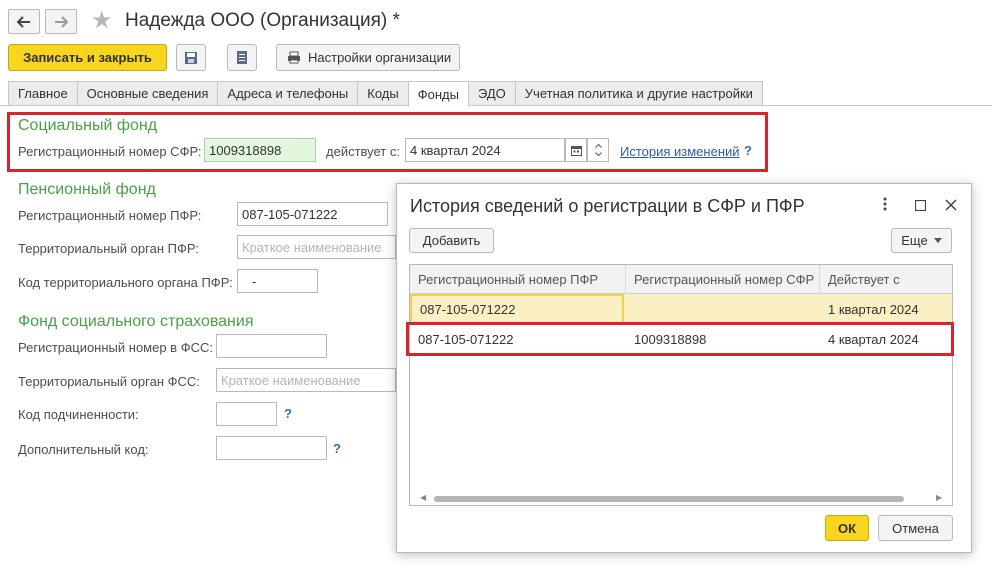  I want to click on more-button: Еще, so click(921, 240).